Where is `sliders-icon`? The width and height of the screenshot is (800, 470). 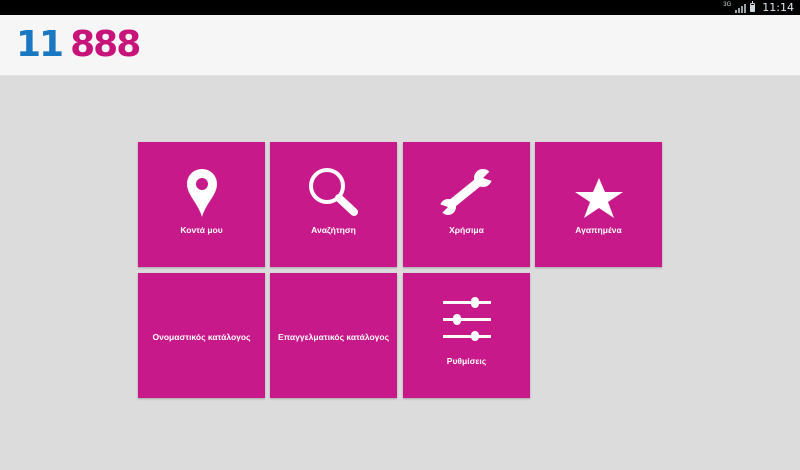
sliders-icon is located at coordinates (466, 319).